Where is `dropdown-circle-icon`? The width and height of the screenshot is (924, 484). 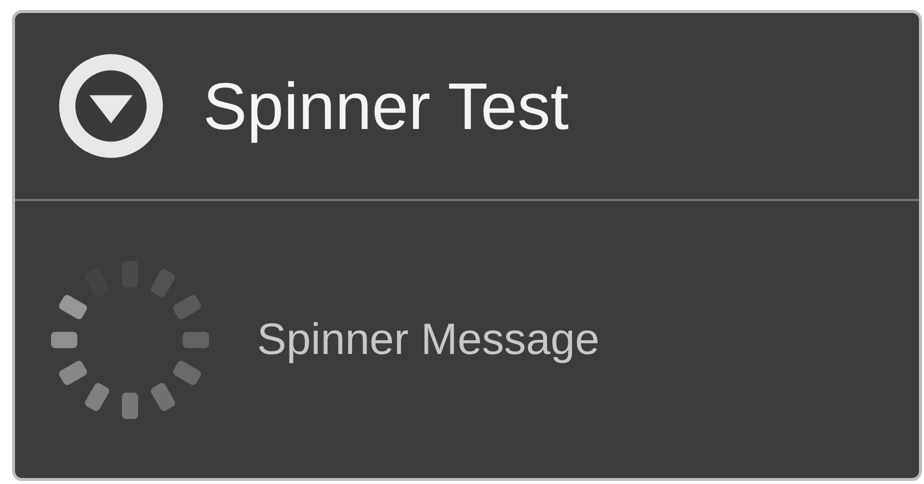
dropdown-circle-icon is located at coordinates (111, 106).